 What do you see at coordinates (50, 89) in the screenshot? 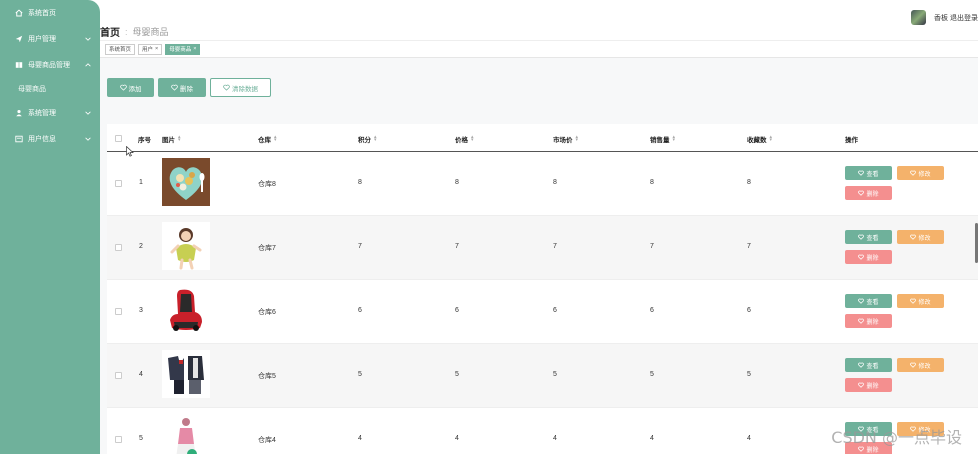
I see `sidebar-subitem-baby-goods: 母婴商品` at bounding box center [50, 89].